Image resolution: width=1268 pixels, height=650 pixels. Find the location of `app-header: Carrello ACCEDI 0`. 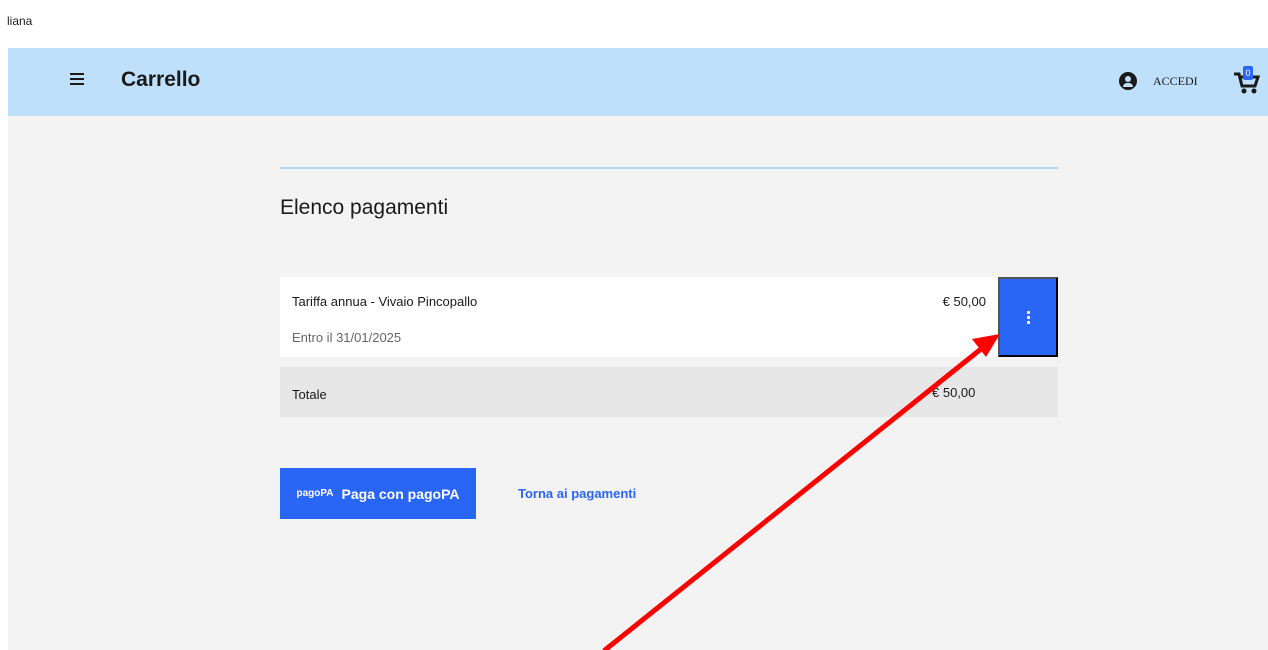

app-header: Carrello ACCEDI 0 is located at coordinates (638, 82).